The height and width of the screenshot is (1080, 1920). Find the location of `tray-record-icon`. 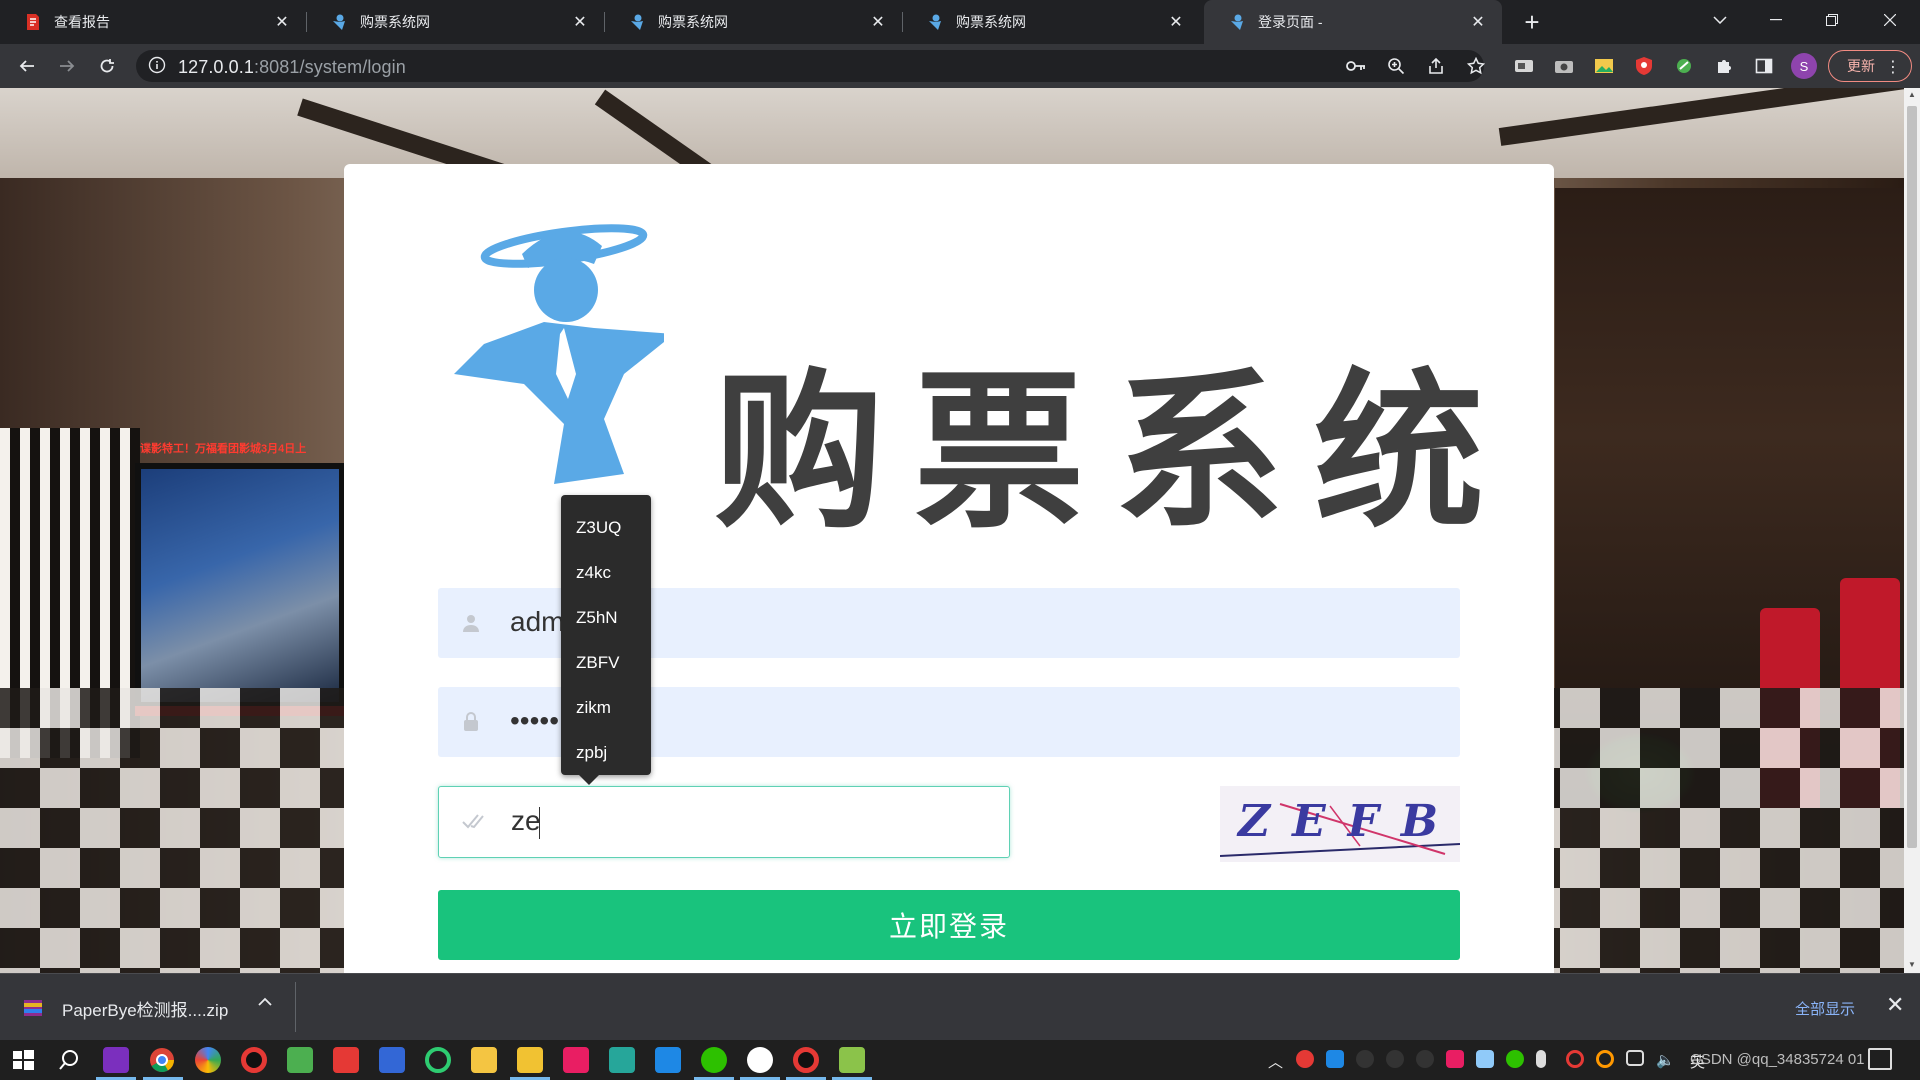

tray-record-icon is located at coordinates (1575, 1059).